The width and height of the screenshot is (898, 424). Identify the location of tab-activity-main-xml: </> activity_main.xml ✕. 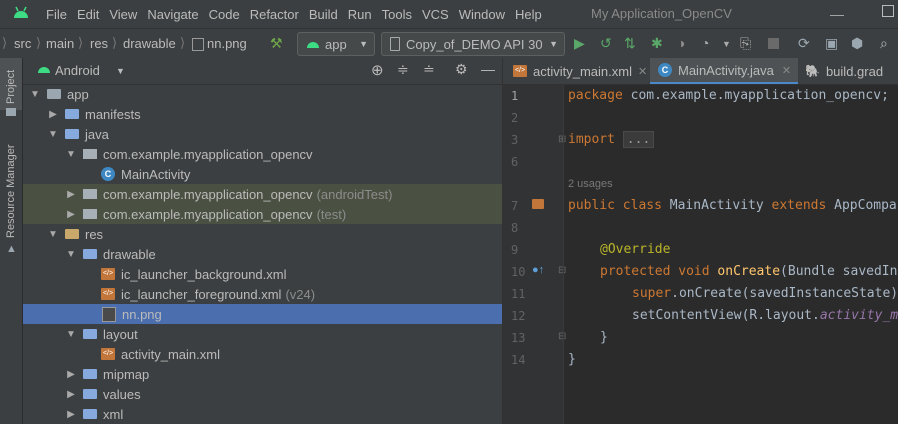
(576, 71).